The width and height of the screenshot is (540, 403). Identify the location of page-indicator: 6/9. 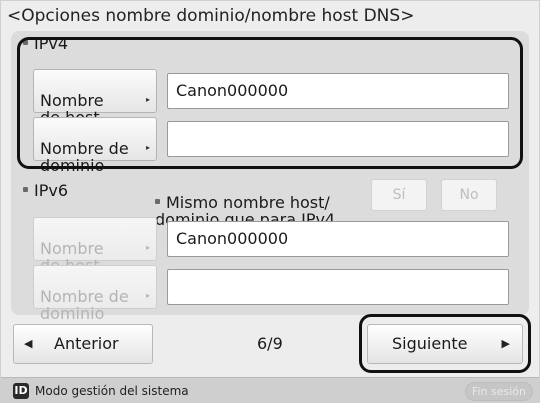
(270, 343).